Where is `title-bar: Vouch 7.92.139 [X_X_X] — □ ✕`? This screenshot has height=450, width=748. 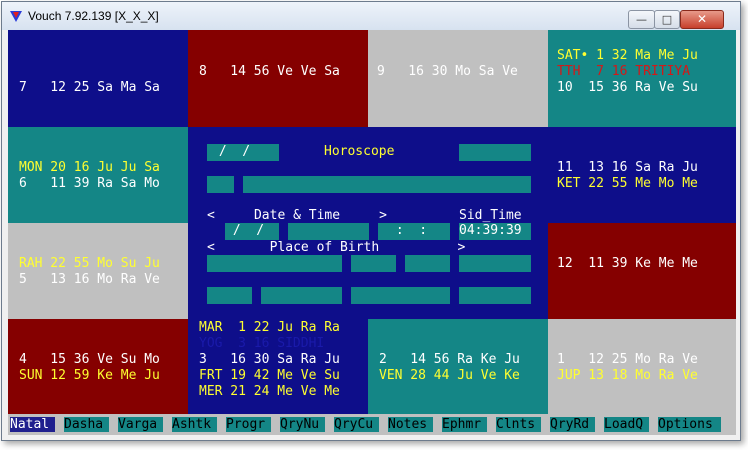 title-bar: Vouch 7.92.139 [X_X_X] — □ ✕ is located at coordinates (371, 16).